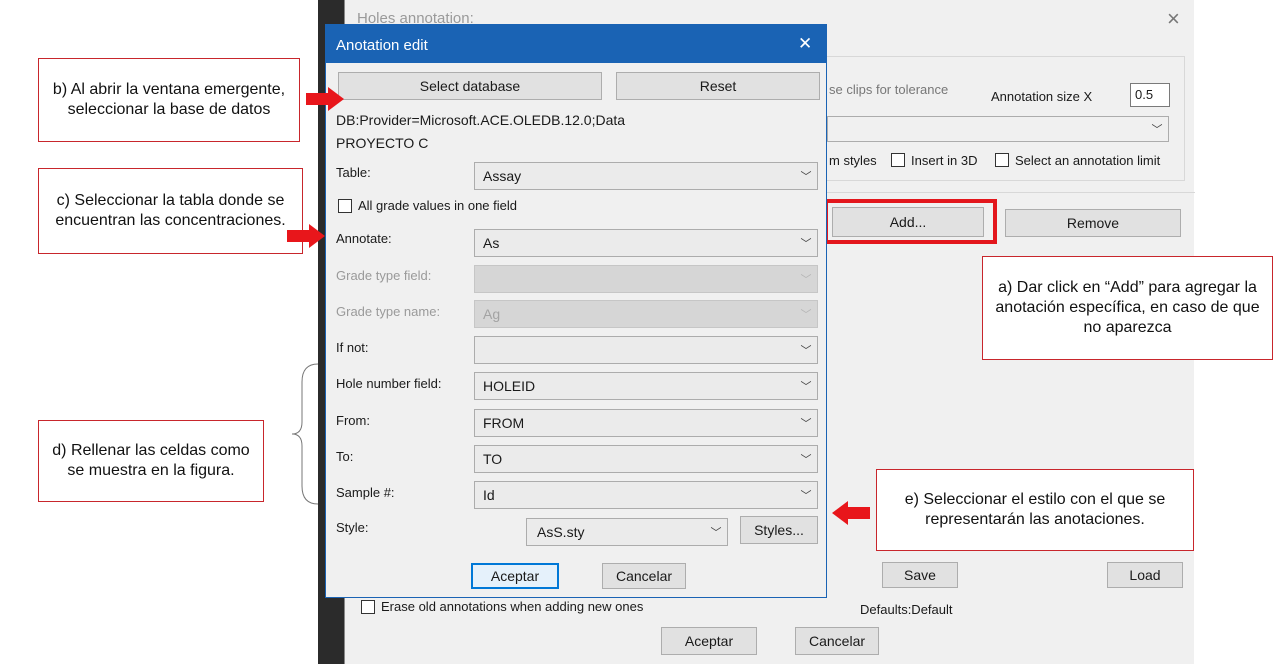 Image resolution: width=1277 pixels, height=664 pixels. What do you see at coordinates (998, 129) in the screenshot?
I see `background-dropdown: ﹀` at bounding box center [998, 129].